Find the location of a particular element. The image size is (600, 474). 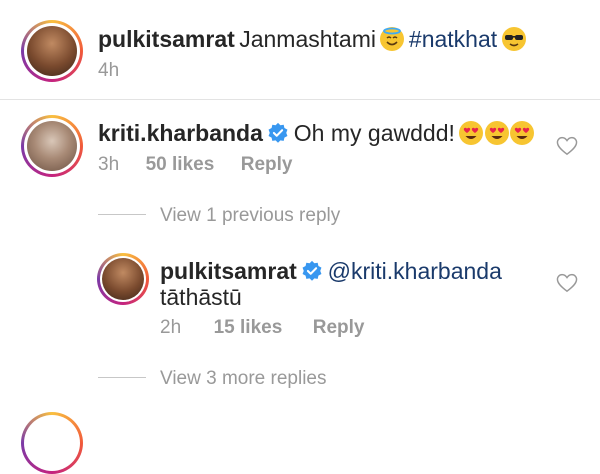

caption-text-line: pulkitsamrat Janmashtami #natkhat is located at coordinates (312, 39).